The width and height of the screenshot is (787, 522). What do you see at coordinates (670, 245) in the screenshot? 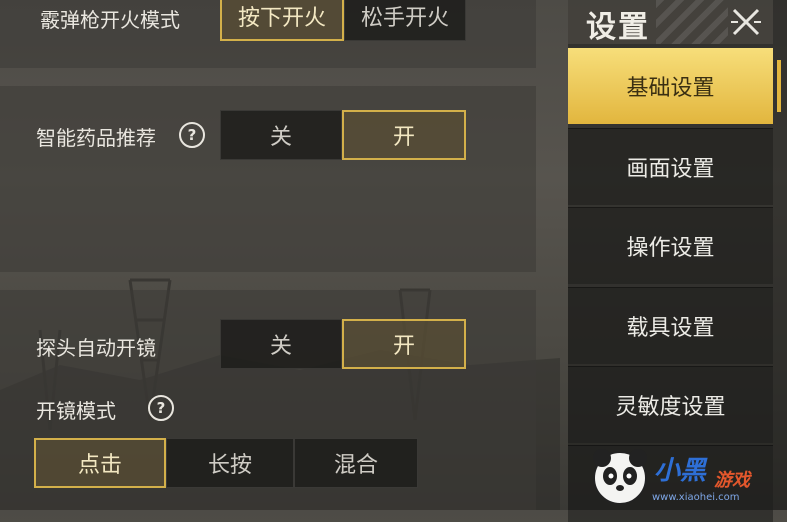
I see `sidebar-item-controls: 操作设置` at bounding box center [670, 245].